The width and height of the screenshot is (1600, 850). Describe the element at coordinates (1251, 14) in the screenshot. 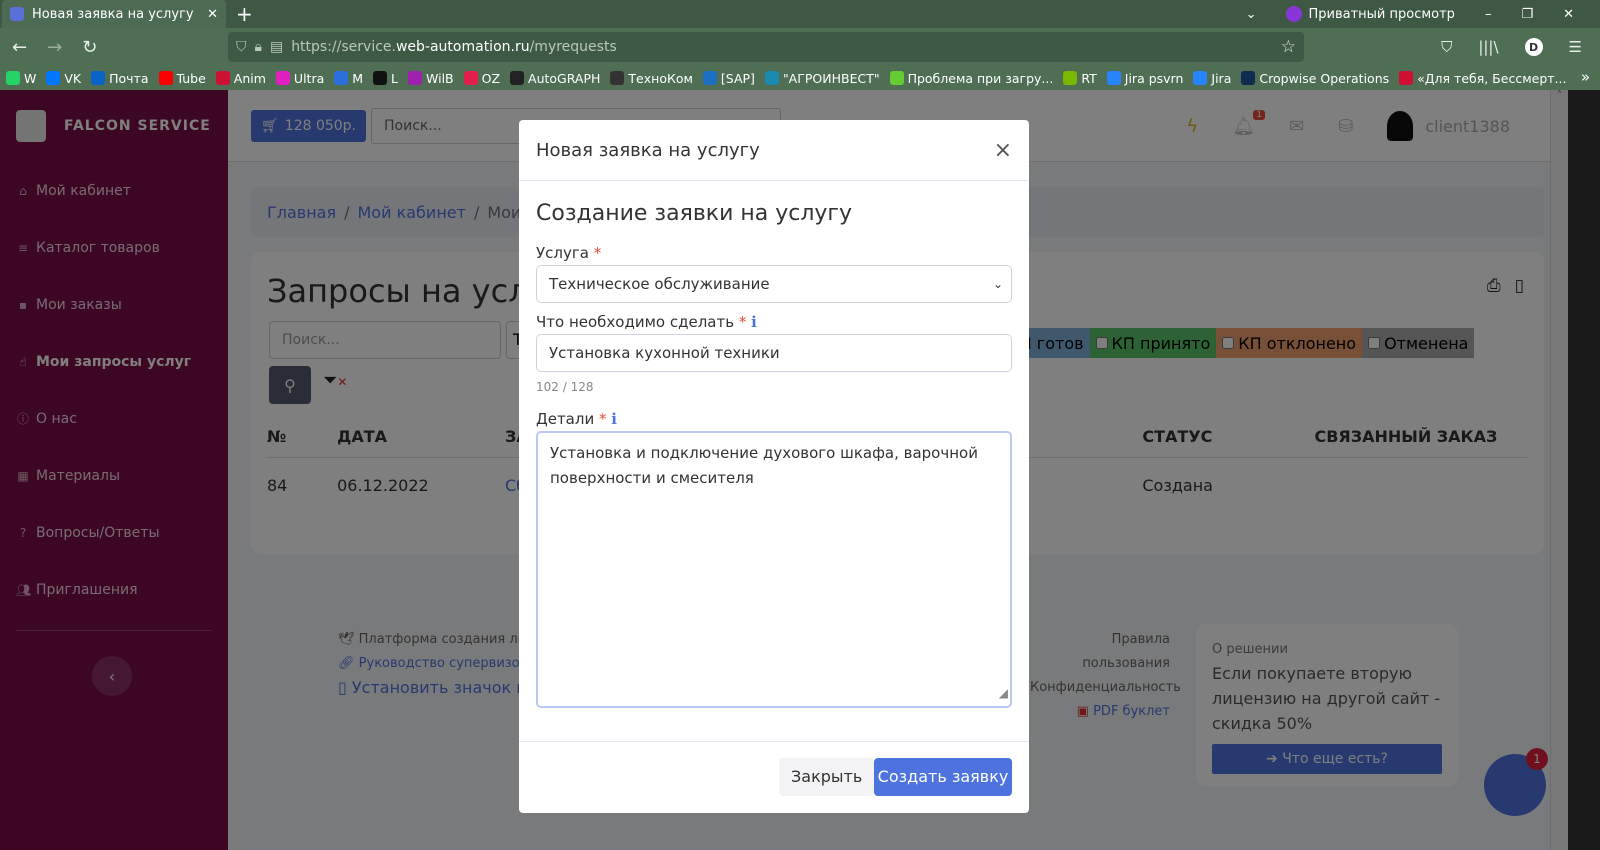

I see `tab-list-chevron-icon: ⌄` at that location.